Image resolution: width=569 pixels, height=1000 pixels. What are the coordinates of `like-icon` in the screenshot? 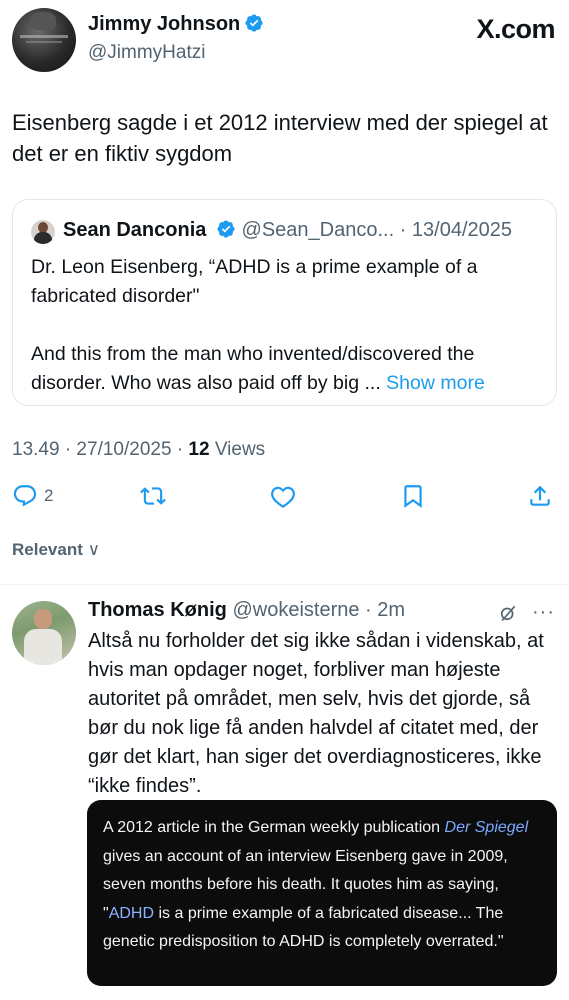 It's located at (283, 497).